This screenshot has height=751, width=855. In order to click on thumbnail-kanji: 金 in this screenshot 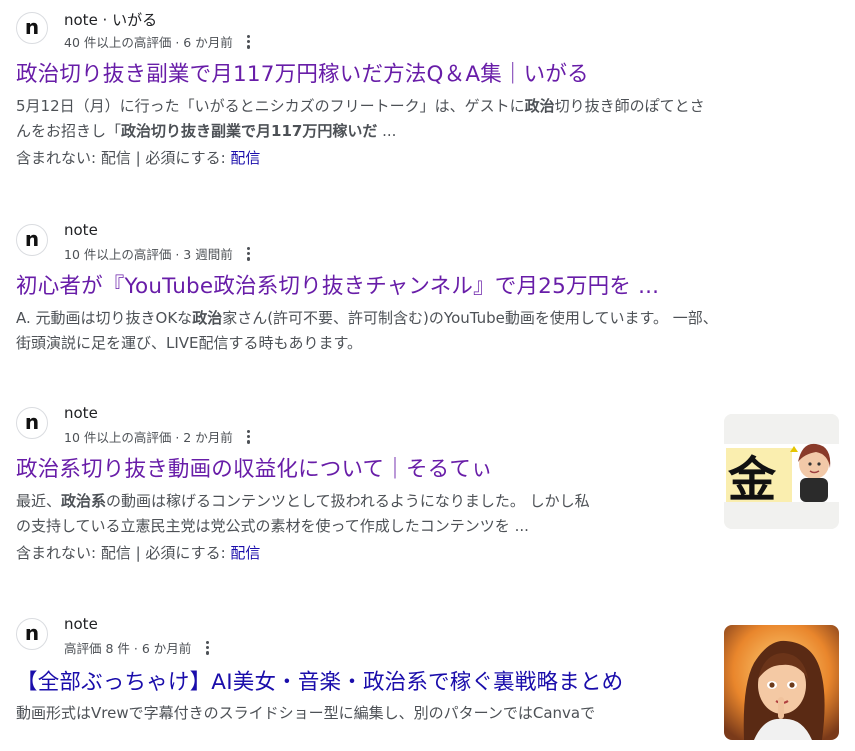, I will do `click(752, 480)`.